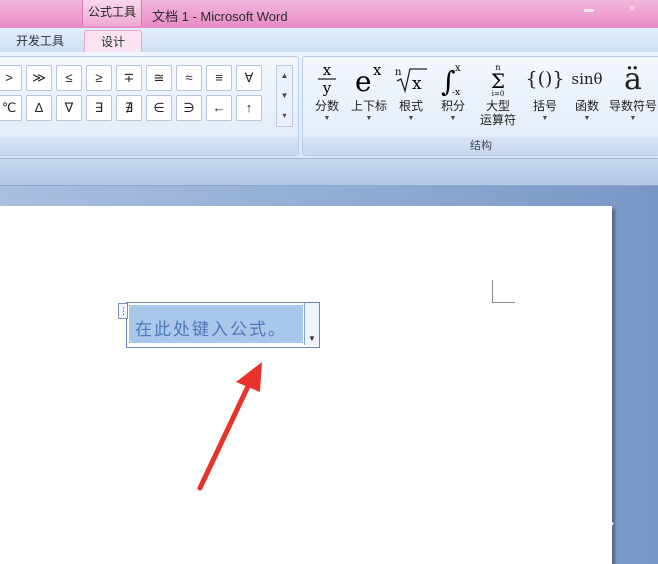 This screenshot has width=658, height=564. Describe the element at coordinates (368, 106) in the screenshot. I see `script-label: 上下标` at that location.